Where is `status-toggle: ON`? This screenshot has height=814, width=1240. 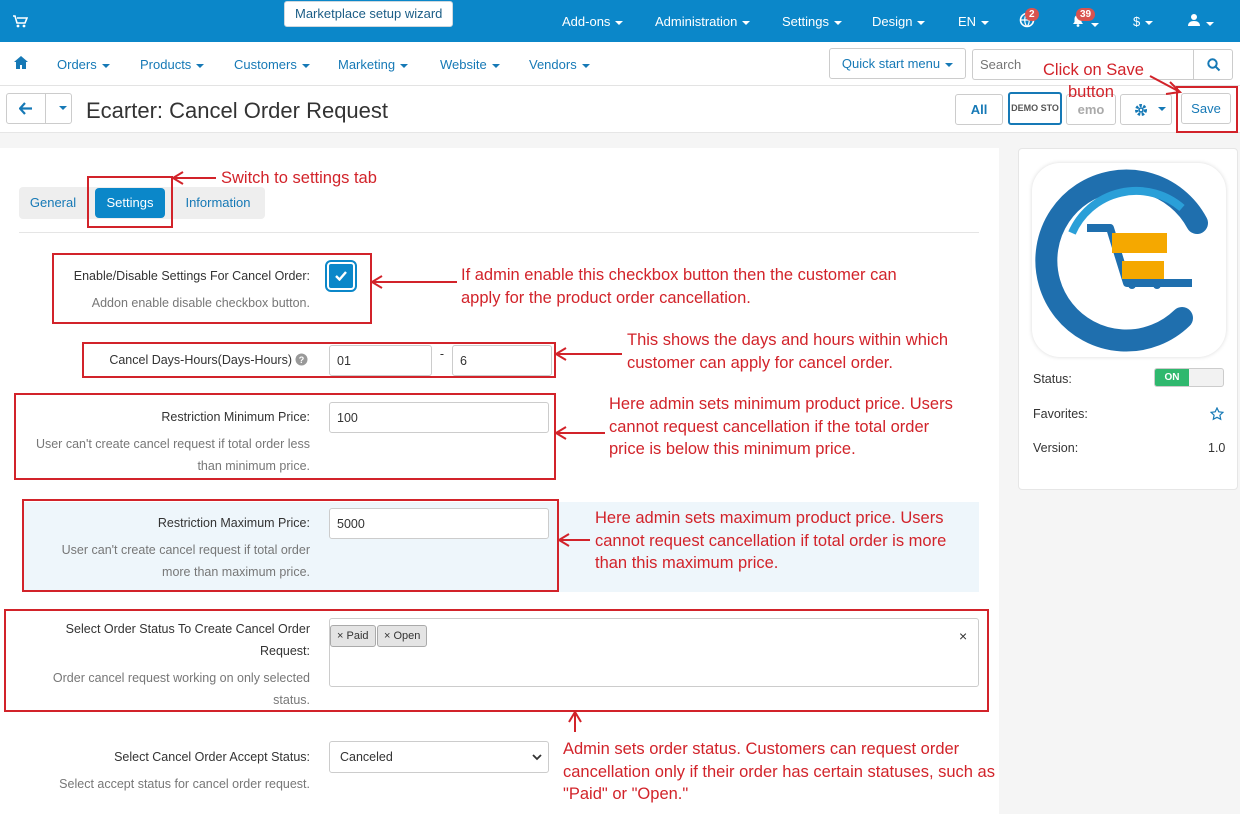 status-toggle: ON is located at coordinates (1189, 377).